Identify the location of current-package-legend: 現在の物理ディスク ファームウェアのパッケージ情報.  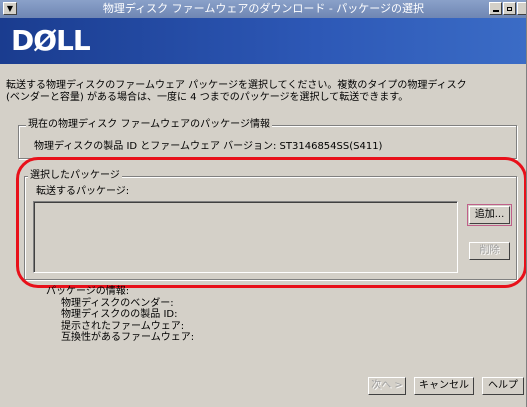
(149, 125).